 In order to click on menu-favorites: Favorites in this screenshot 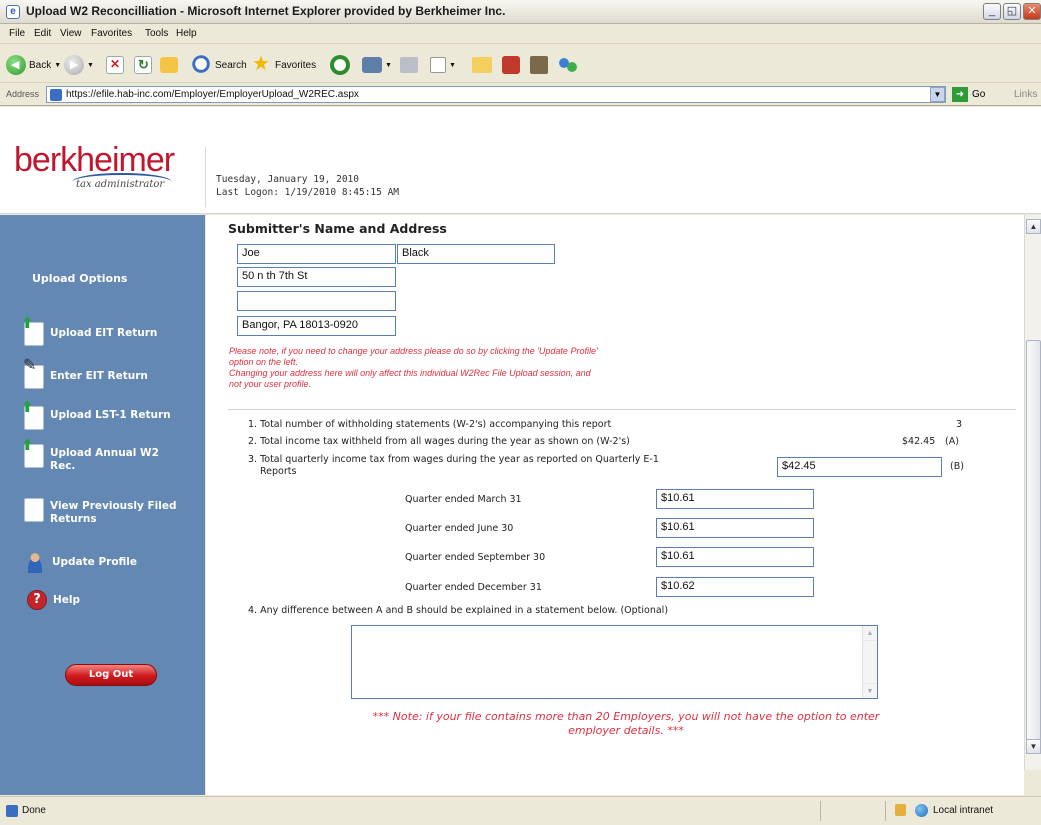, I will do `click(111, 33)`.